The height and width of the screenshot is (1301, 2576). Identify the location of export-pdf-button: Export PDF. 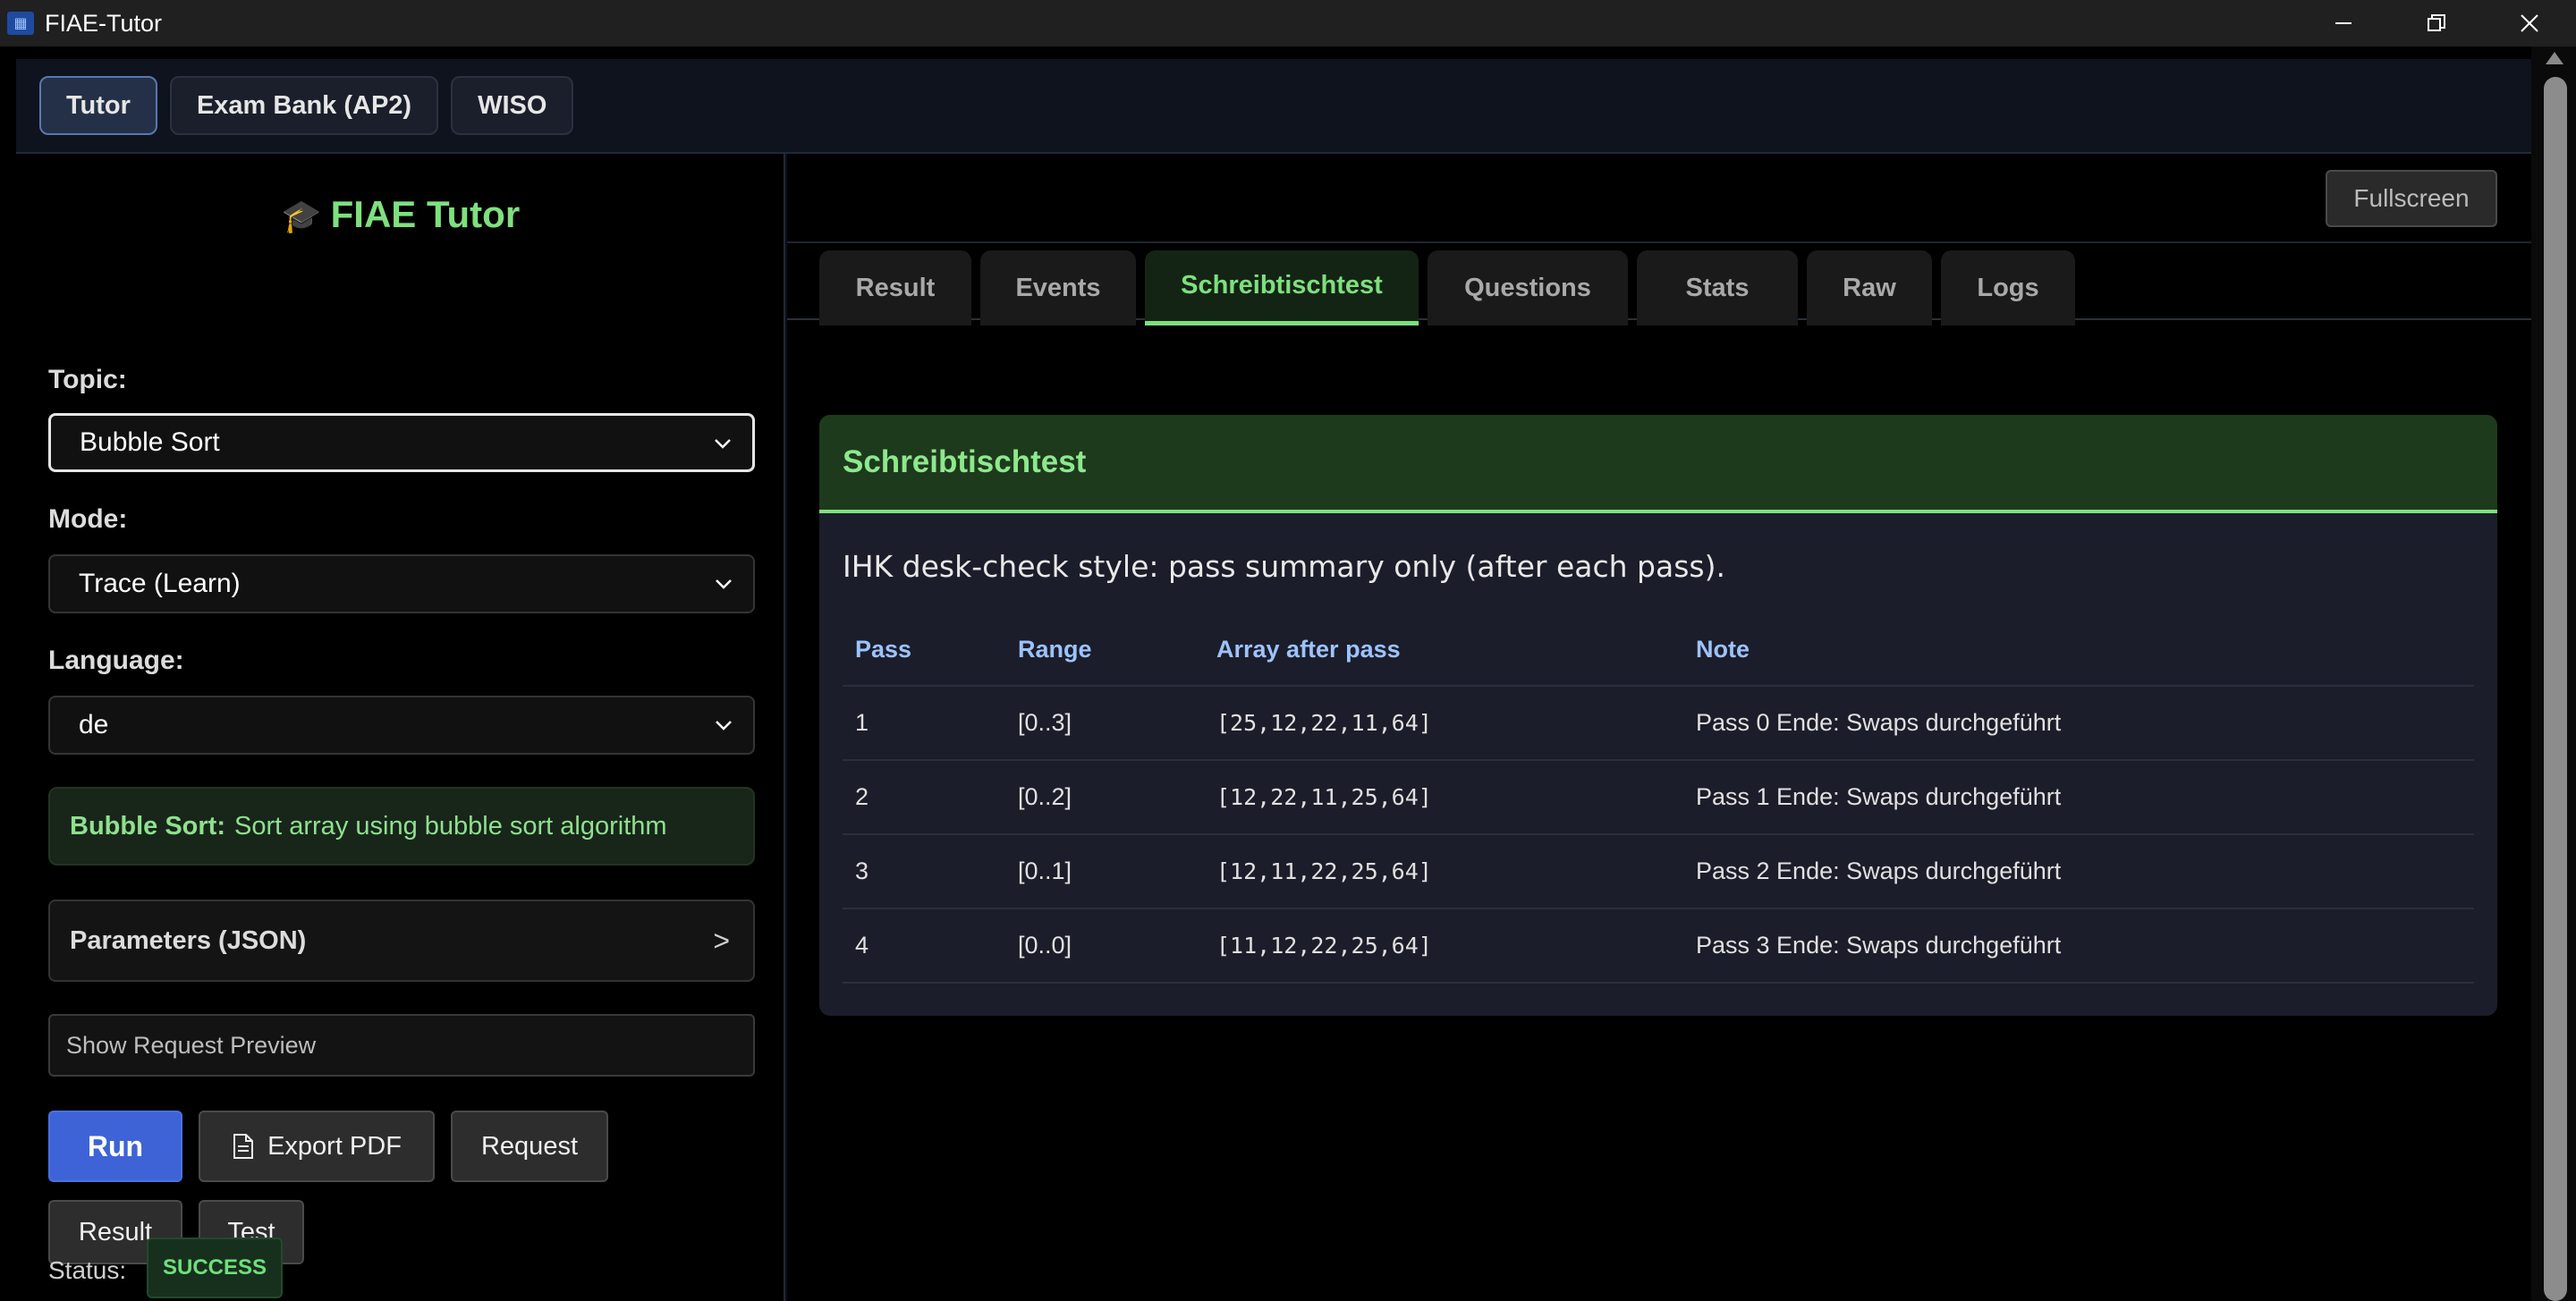
(317, 1146).